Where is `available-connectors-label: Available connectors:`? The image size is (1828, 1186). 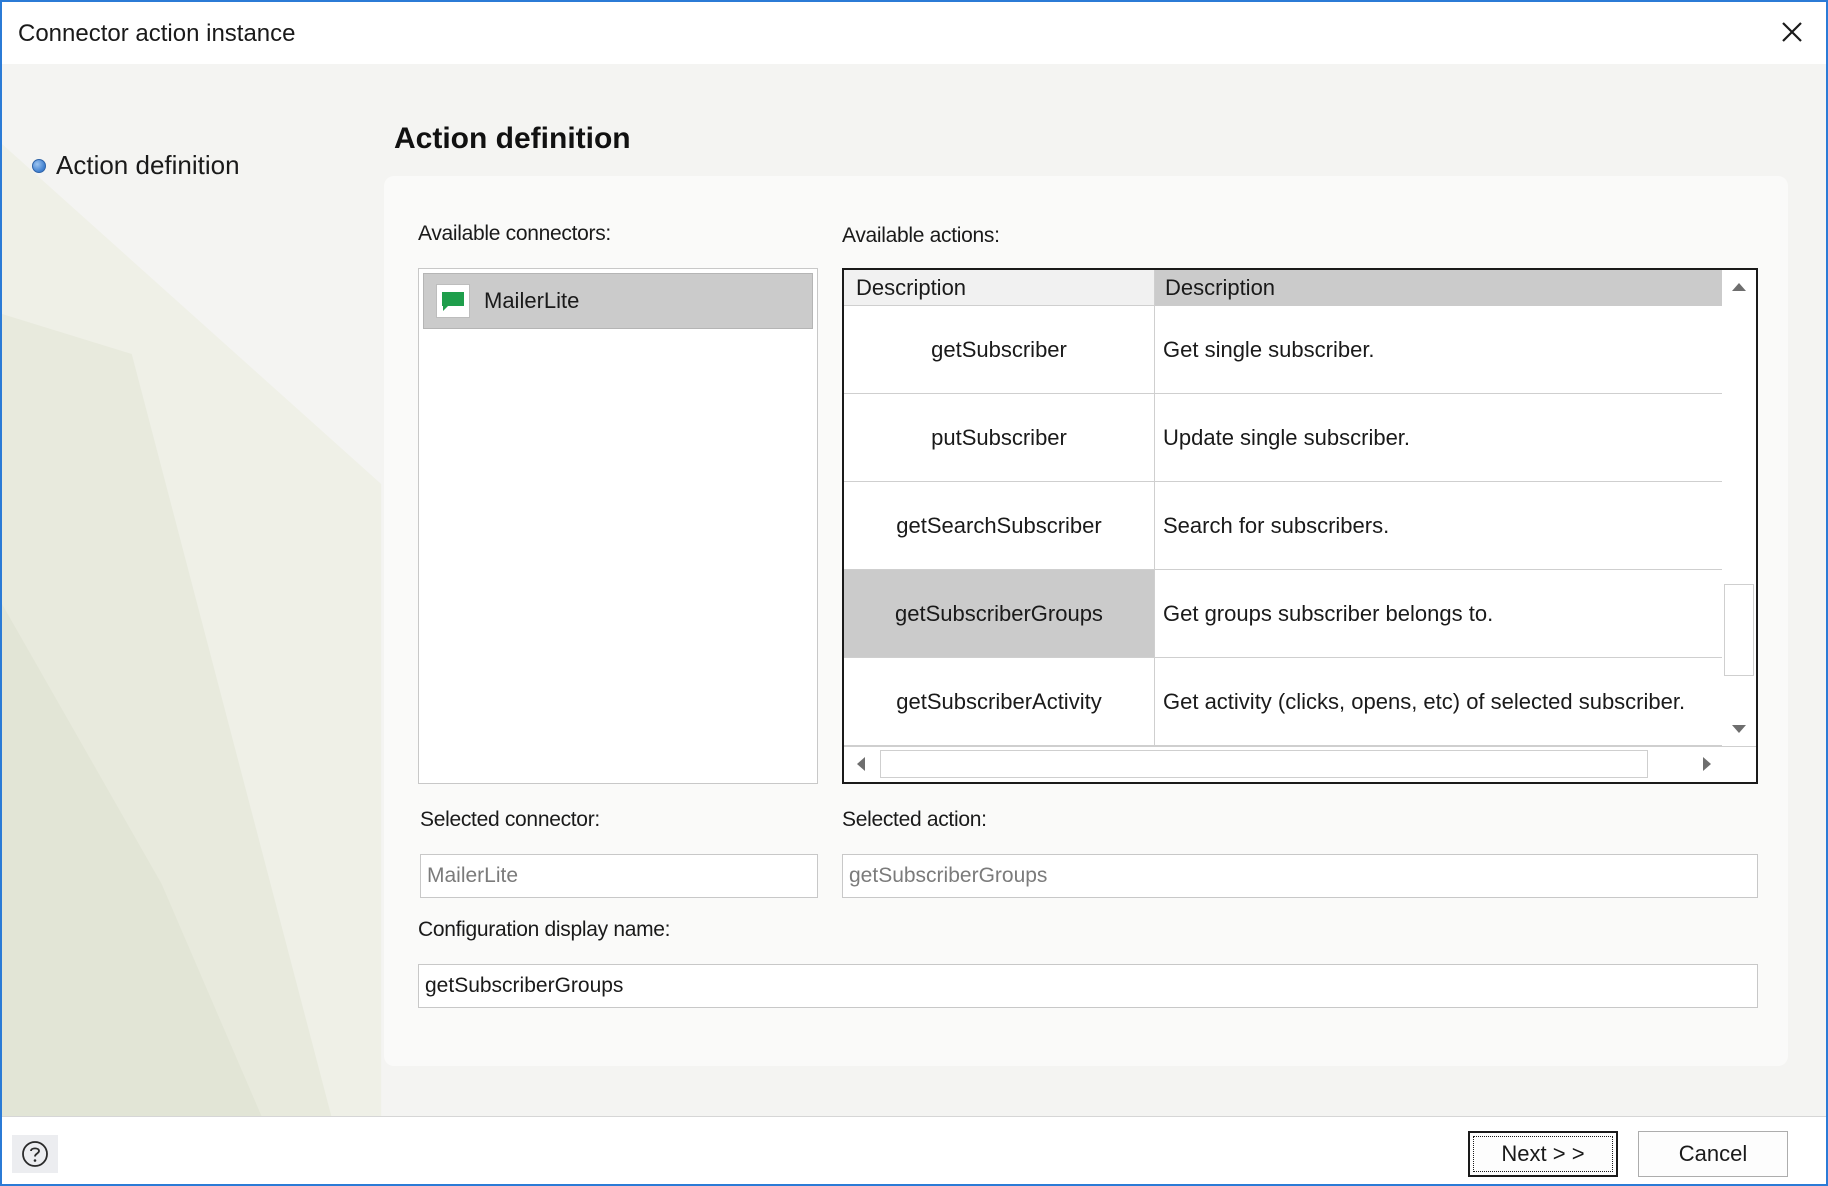
available-connectors-label: Available connectors: is located at coordinates (514, 233).